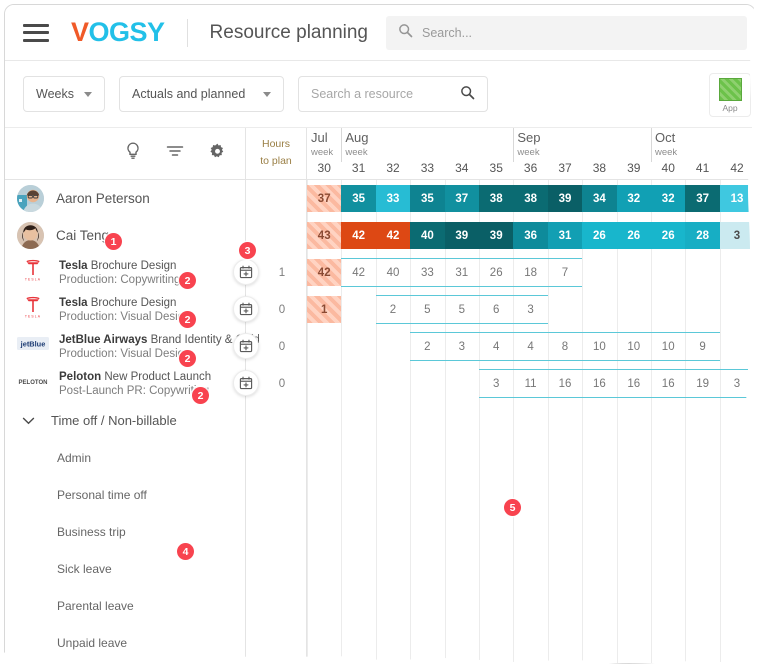  Describe the element at coordinates (392, 94) in the screenshot. I see `resource-search-input: Search a resource` at that location.